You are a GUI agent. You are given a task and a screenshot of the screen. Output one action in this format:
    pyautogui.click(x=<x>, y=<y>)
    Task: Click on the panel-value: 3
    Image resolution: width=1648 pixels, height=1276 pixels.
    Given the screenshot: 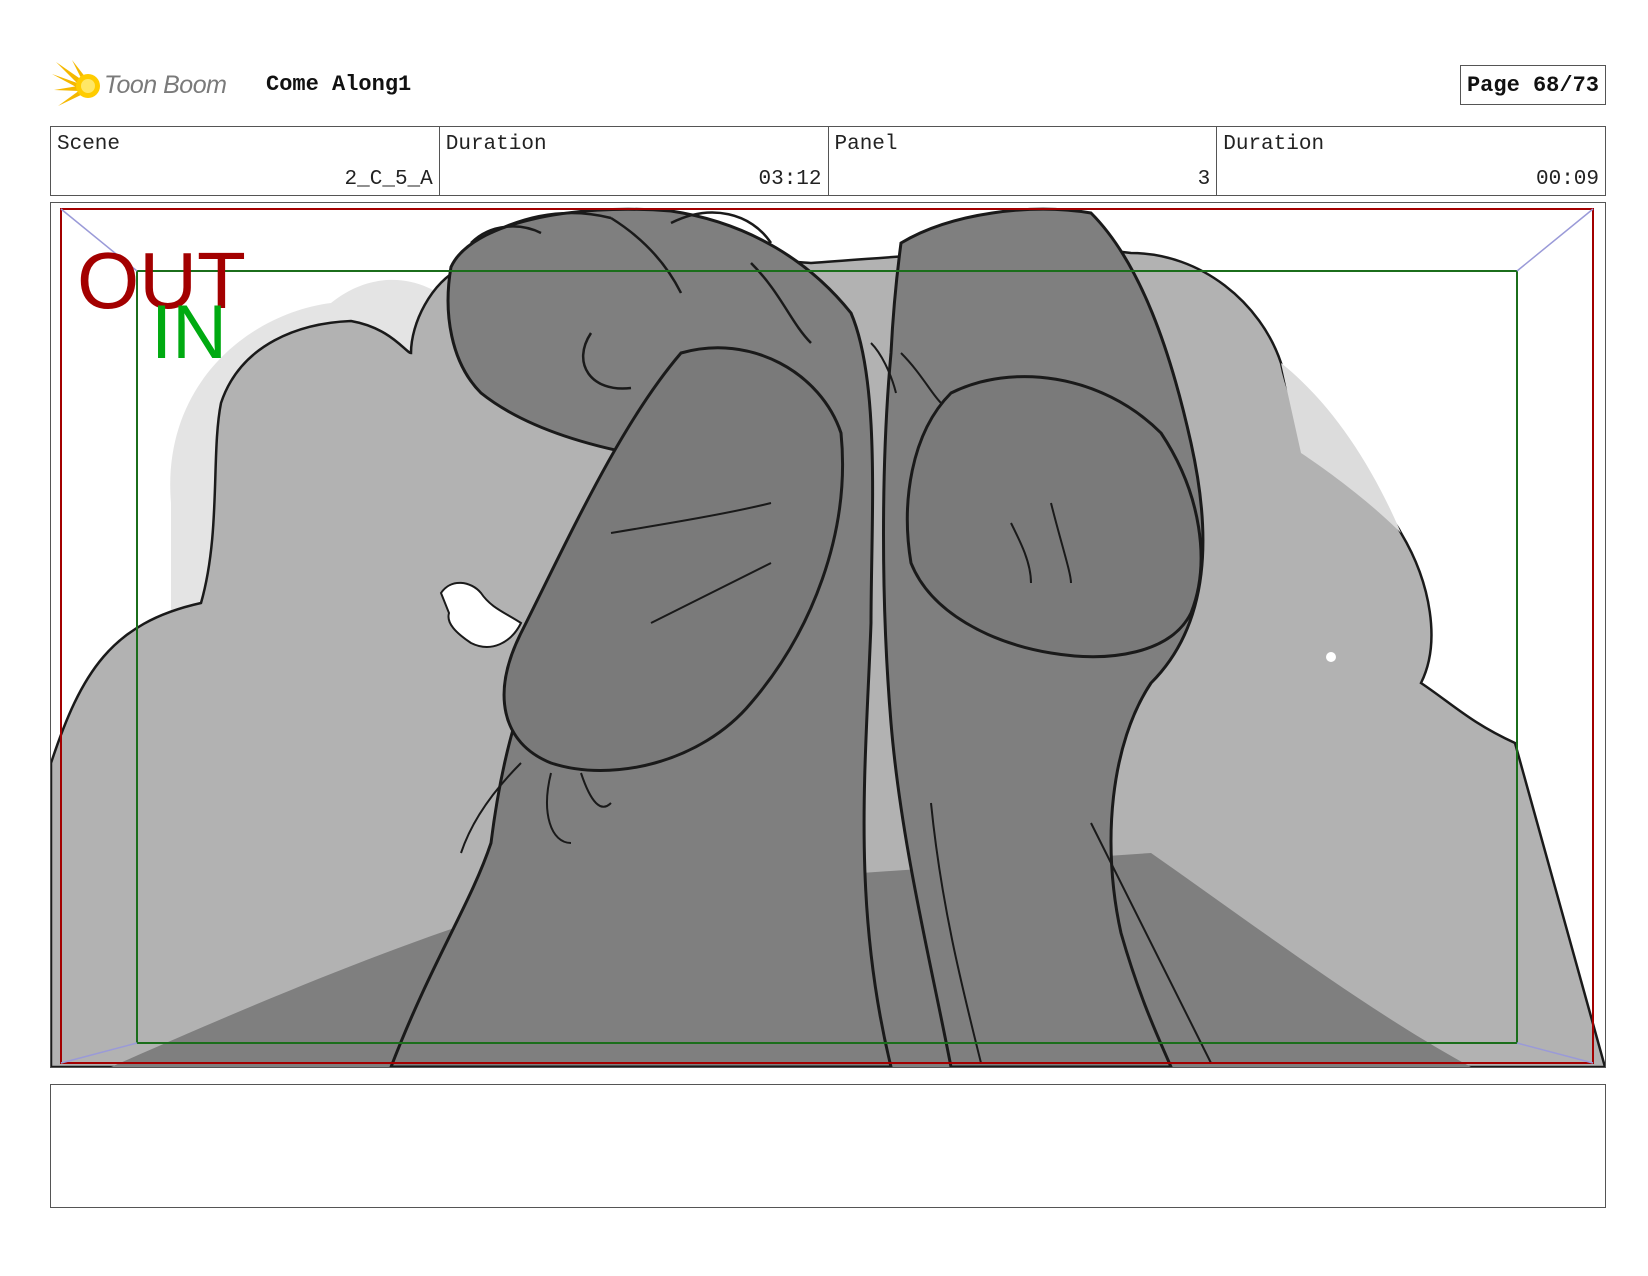 What is the action you would take?
    pyautogui.click(x=1204, y=179)
    